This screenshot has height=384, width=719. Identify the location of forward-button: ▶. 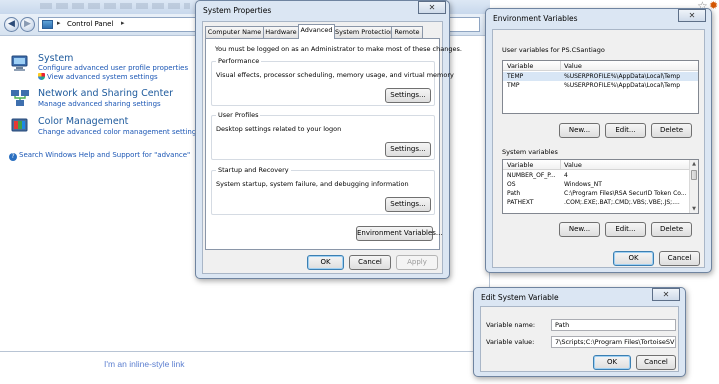
(27, 24).